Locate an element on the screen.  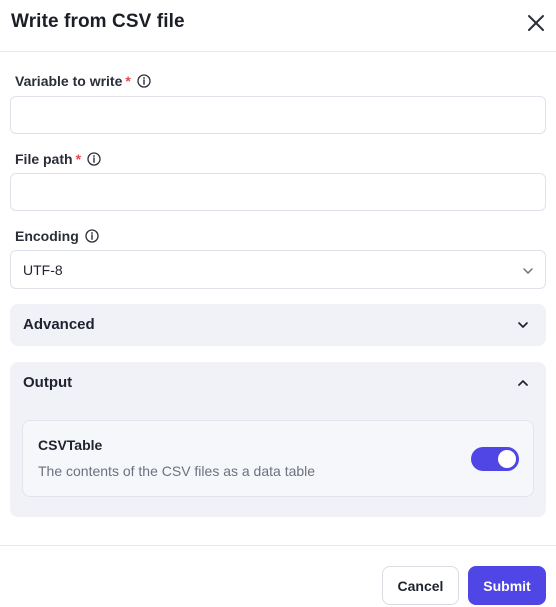
output-title: Output is located at coordinates (48, 382).